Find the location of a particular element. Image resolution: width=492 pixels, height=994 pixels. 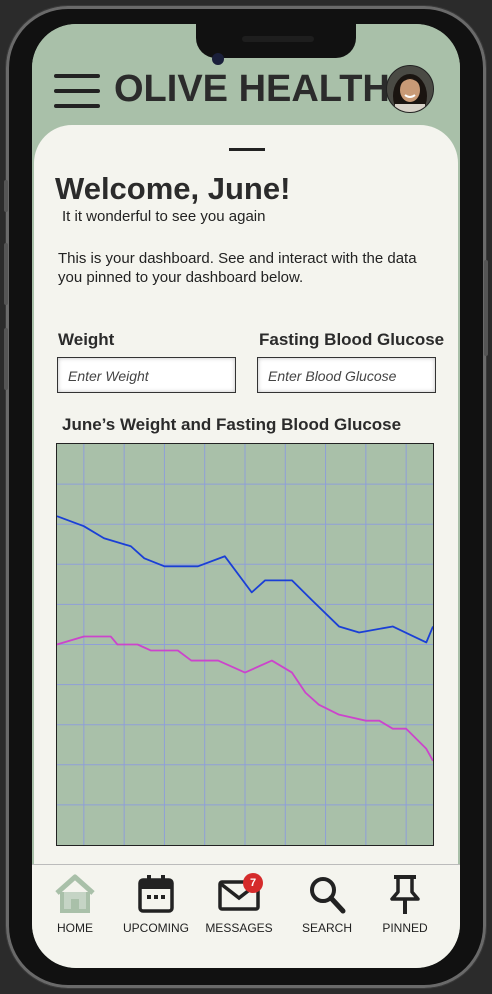

pin-icon is located at coordinates (405, 894).